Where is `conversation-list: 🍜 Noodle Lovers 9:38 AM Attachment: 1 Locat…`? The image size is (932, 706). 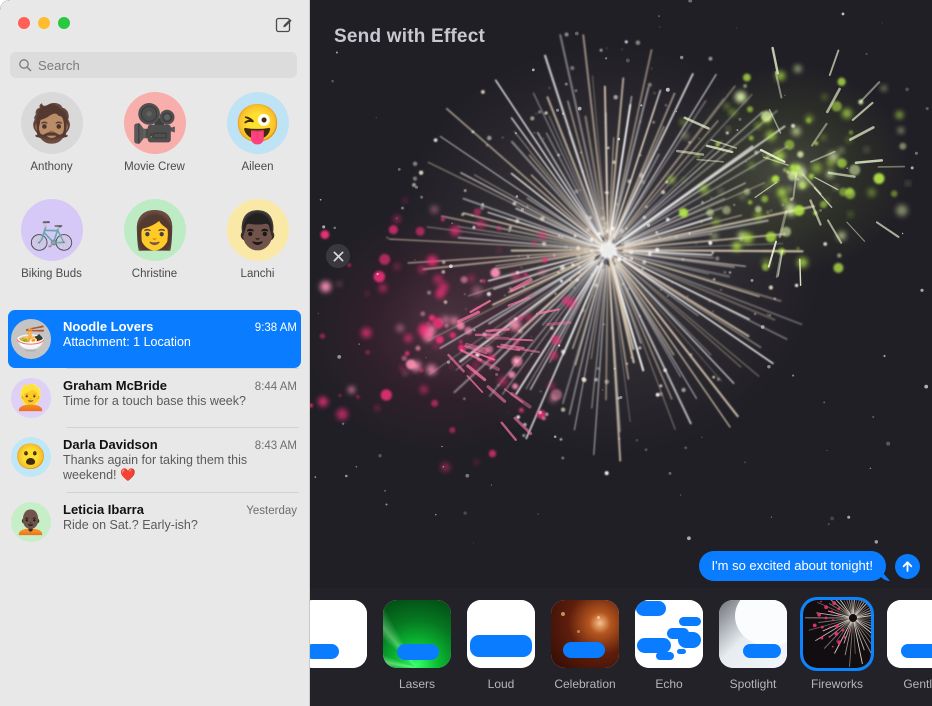
conversation-list: 🍜 Noodle Lovers 9:38 AM Attachment: 1 Locat… is located at coordinates (154, 430).